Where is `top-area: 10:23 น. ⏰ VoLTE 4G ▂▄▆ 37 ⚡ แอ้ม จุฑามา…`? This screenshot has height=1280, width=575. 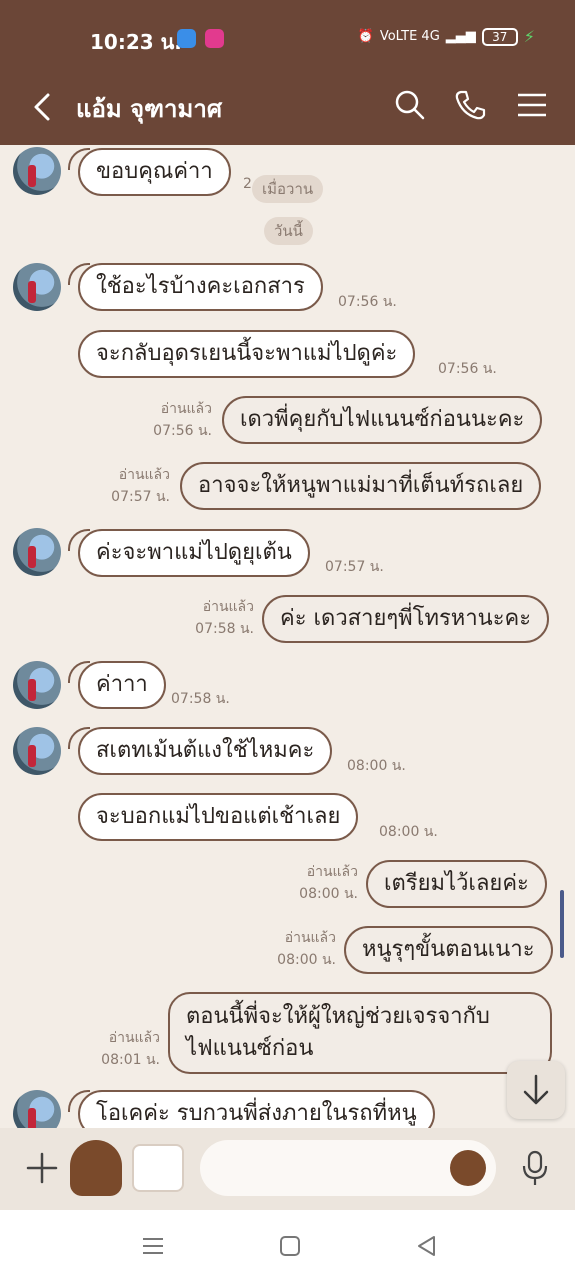 top-area: 10:23 น. ⏰ VoLTE 4G ▂▄▆ 37 ⚡ แอ้ม จุฑามา… is located at coordinates (287, 72).